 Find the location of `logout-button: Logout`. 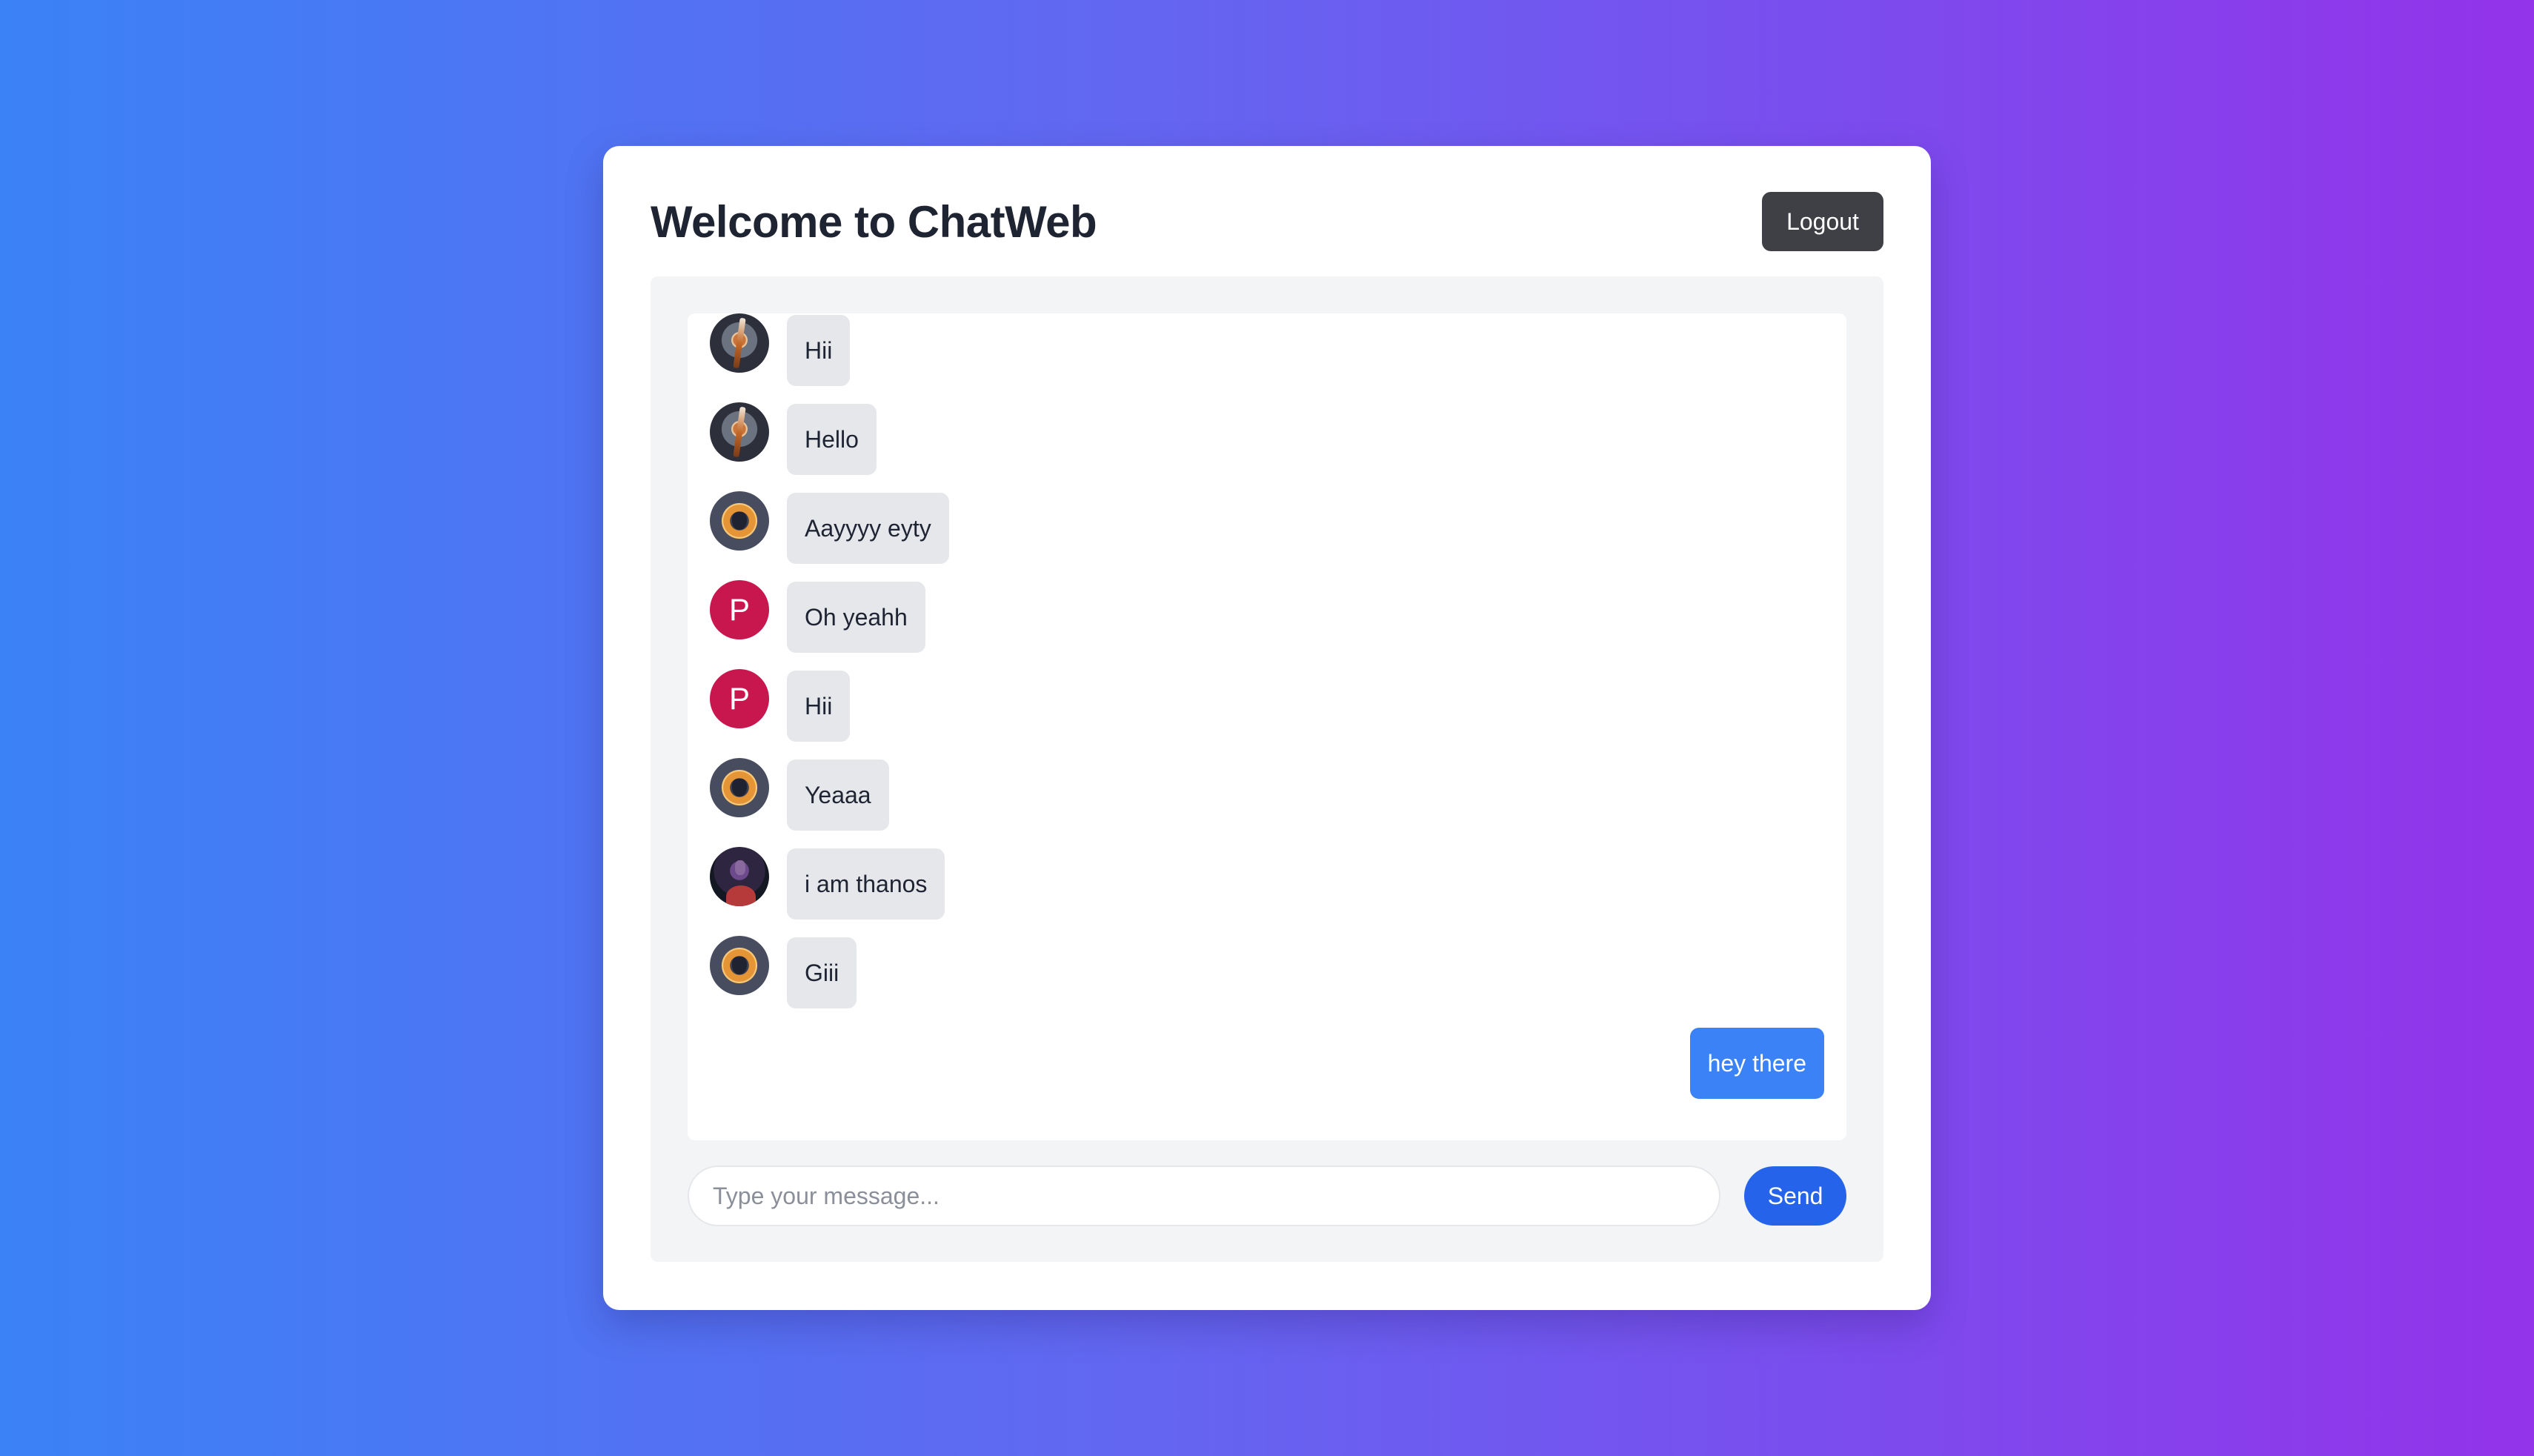

logout-button: Logout is located at coordinates (1822, 221).